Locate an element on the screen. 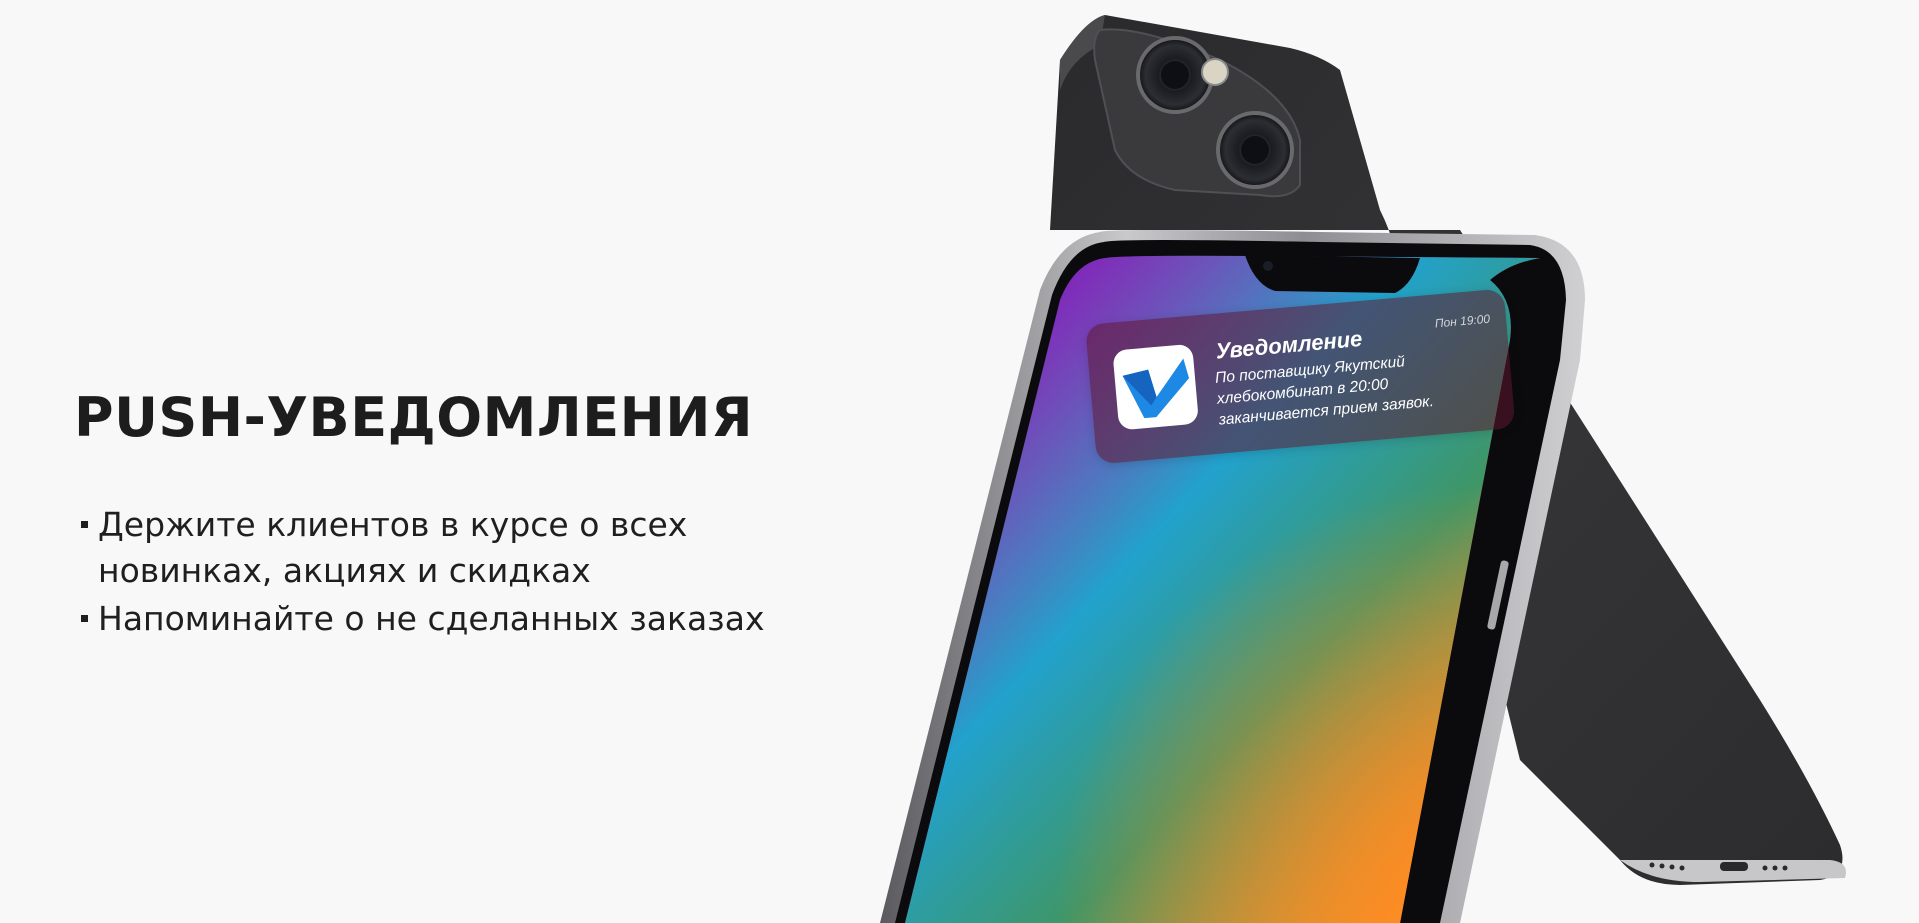 This screenshot has height=923, width=1919. app-icon is located at coordinates (1156, 387).